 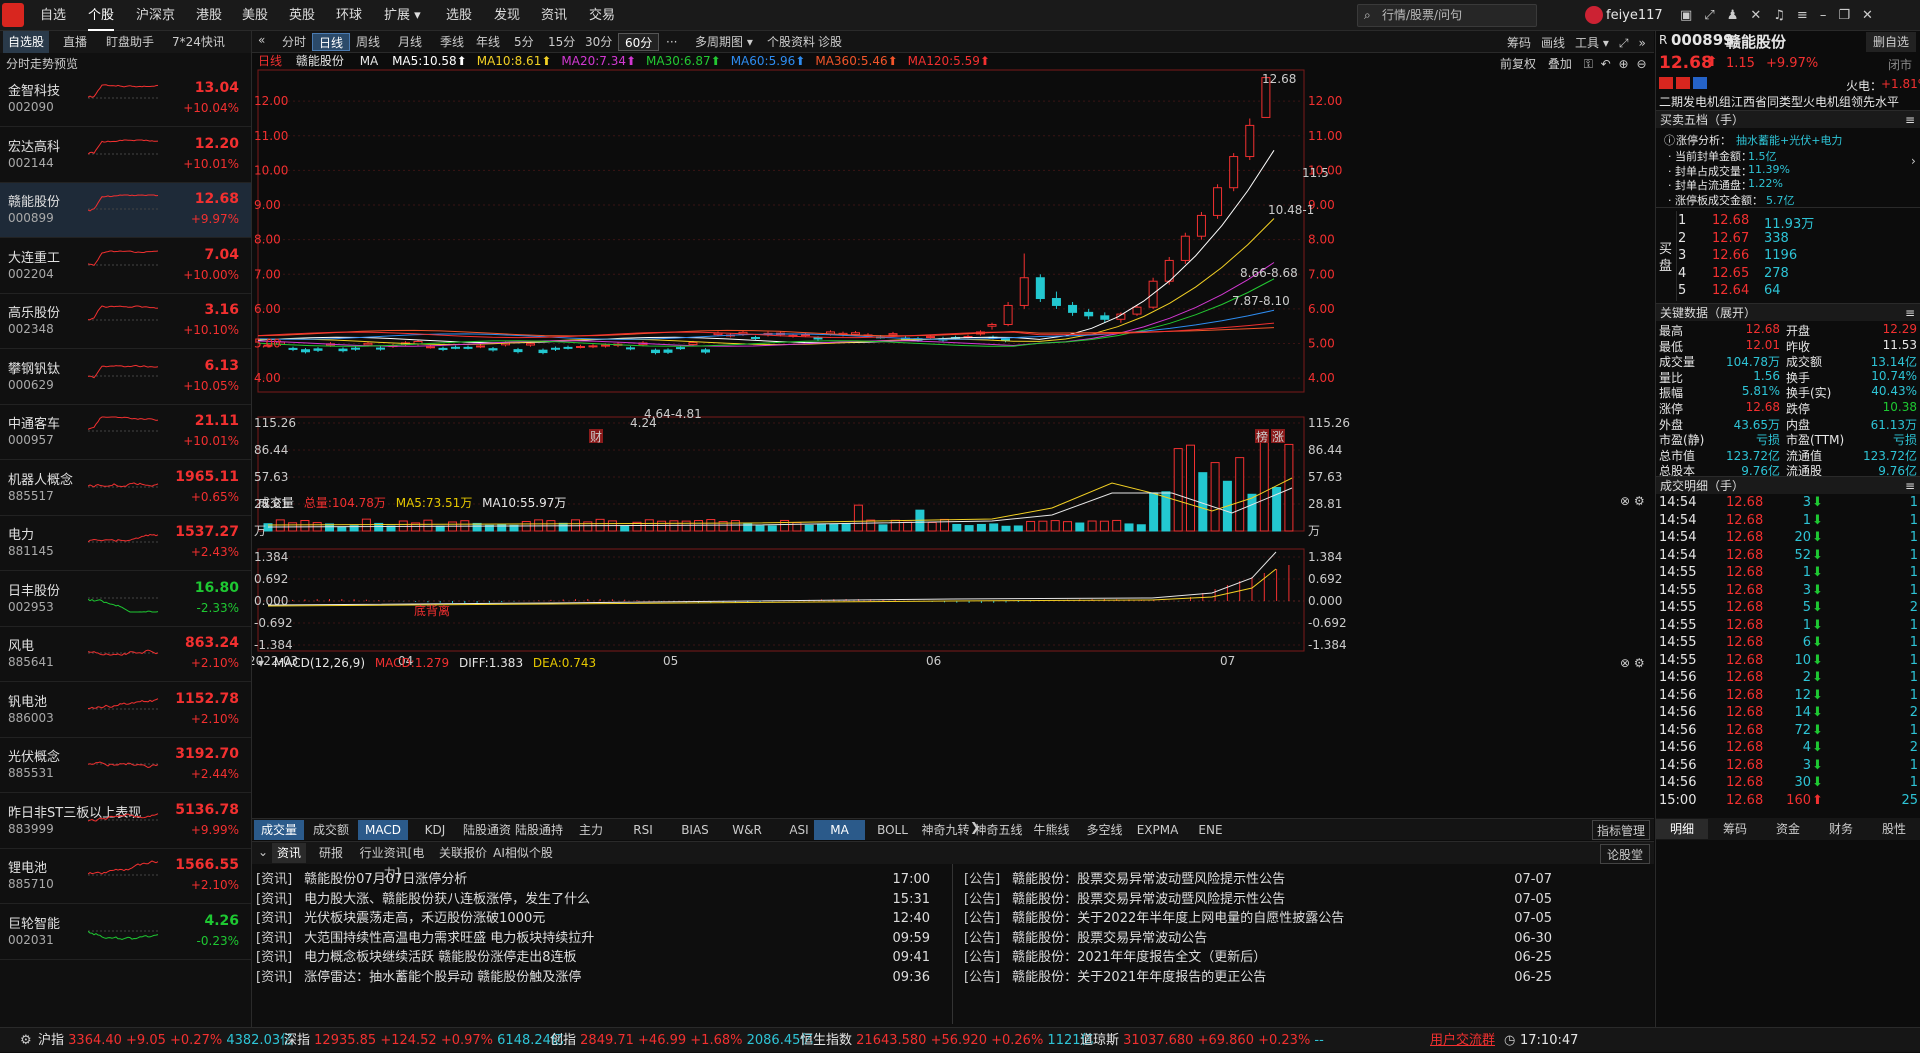 What do you see at coordinates (1588, 64) in the screenshot?
I see `lock-icon: ⚿` at bounding box center [1588, 64].